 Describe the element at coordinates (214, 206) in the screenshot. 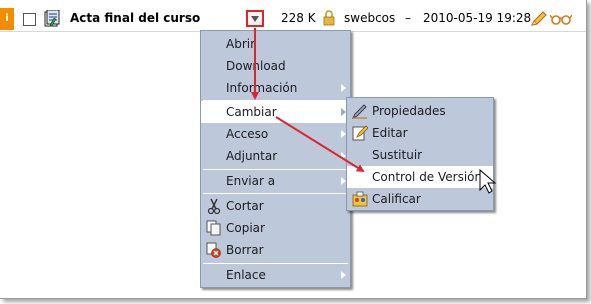

I see `scissors-icon` at that location.